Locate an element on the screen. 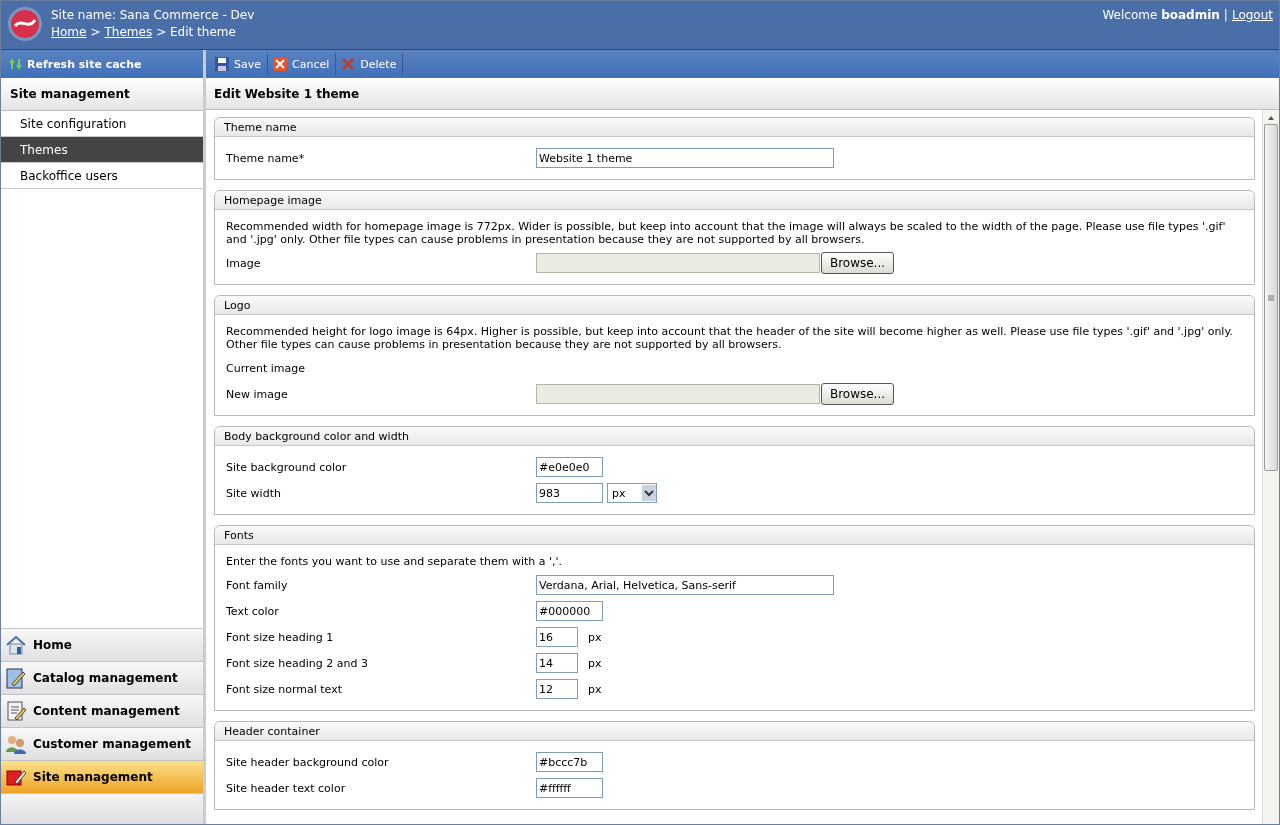  text-field: 14 is located at coordinates (557, 663).